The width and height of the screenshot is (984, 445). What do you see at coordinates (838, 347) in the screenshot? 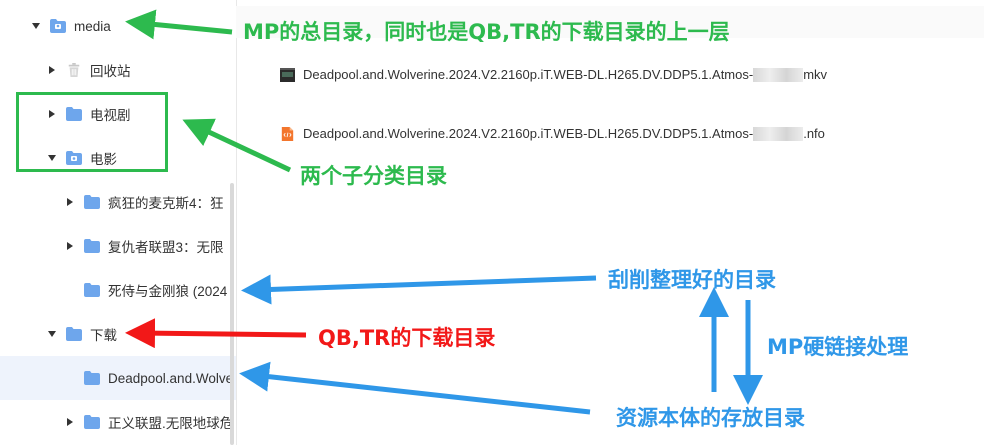
I see `annotation-hardlink: MP硬链接处理` at bounding box center [838, 347].